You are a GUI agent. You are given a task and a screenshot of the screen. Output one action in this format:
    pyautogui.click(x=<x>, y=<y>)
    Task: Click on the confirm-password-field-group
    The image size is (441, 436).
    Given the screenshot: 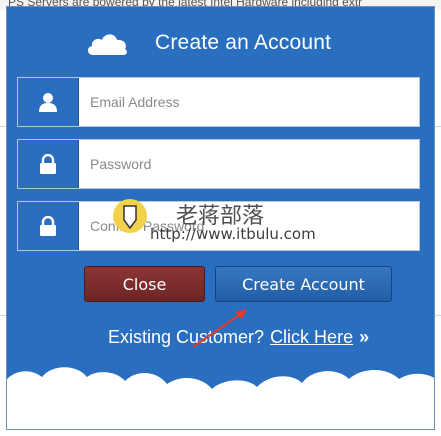 What is the action you would take?
    pyautogui.click(x=218, y=226)
    